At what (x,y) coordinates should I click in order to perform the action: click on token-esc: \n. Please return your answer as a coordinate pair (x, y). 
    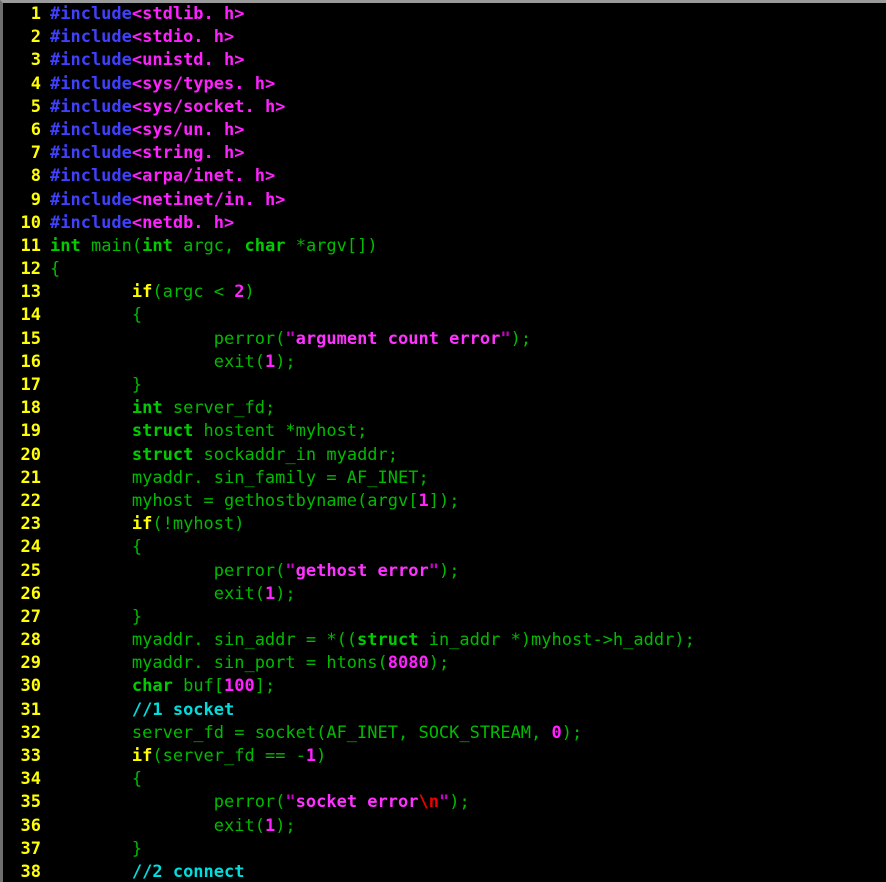
    Looking at the image, I should click on (428, 802).